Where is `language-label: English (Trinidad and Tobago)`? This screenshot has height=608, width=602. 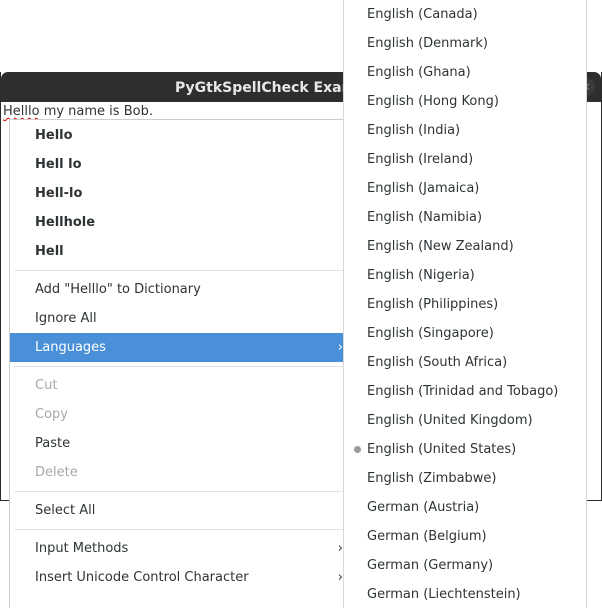 language-label: English (Trinidad and Tobago) is located at coordinates (463, 391).